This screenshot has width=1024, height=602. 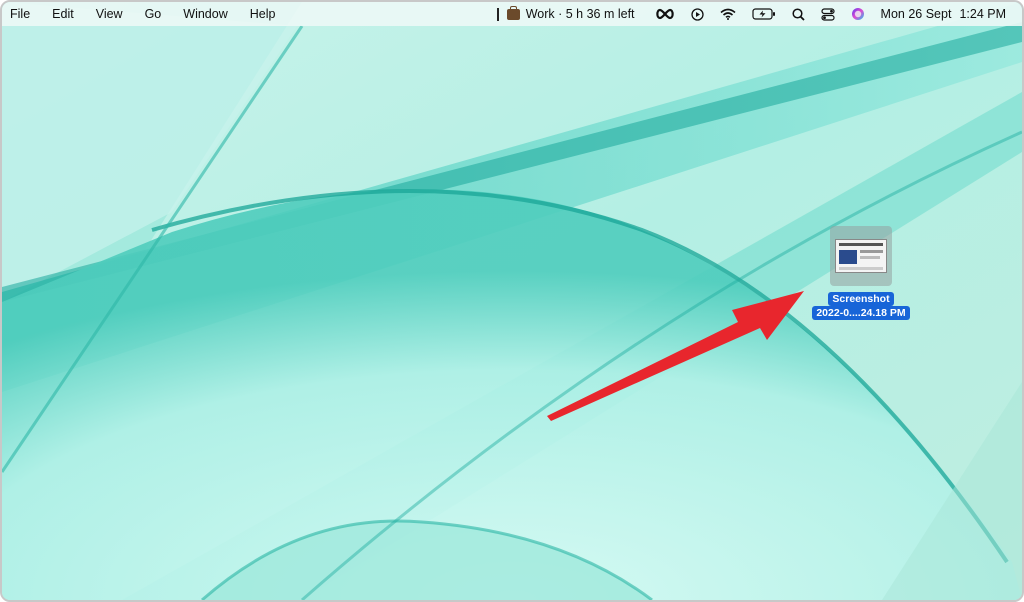 What do you see at coordinates (20, 14) in the screenshot?
I see `menu-file: File` at bounding box center [20, 14].